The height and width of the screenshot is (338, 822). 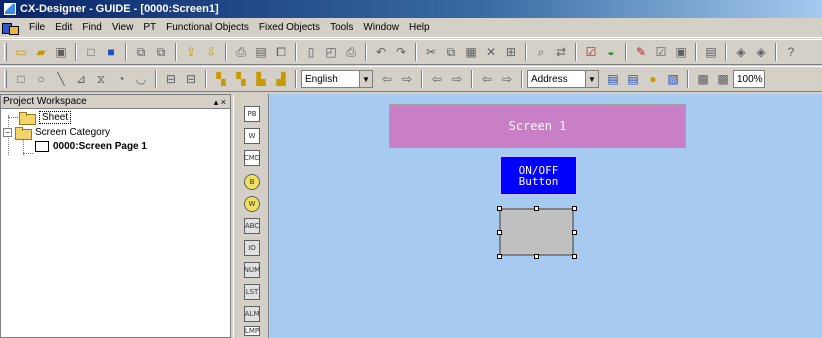 I want to click on push-button-icon: PB, so click(x=252, y=114).